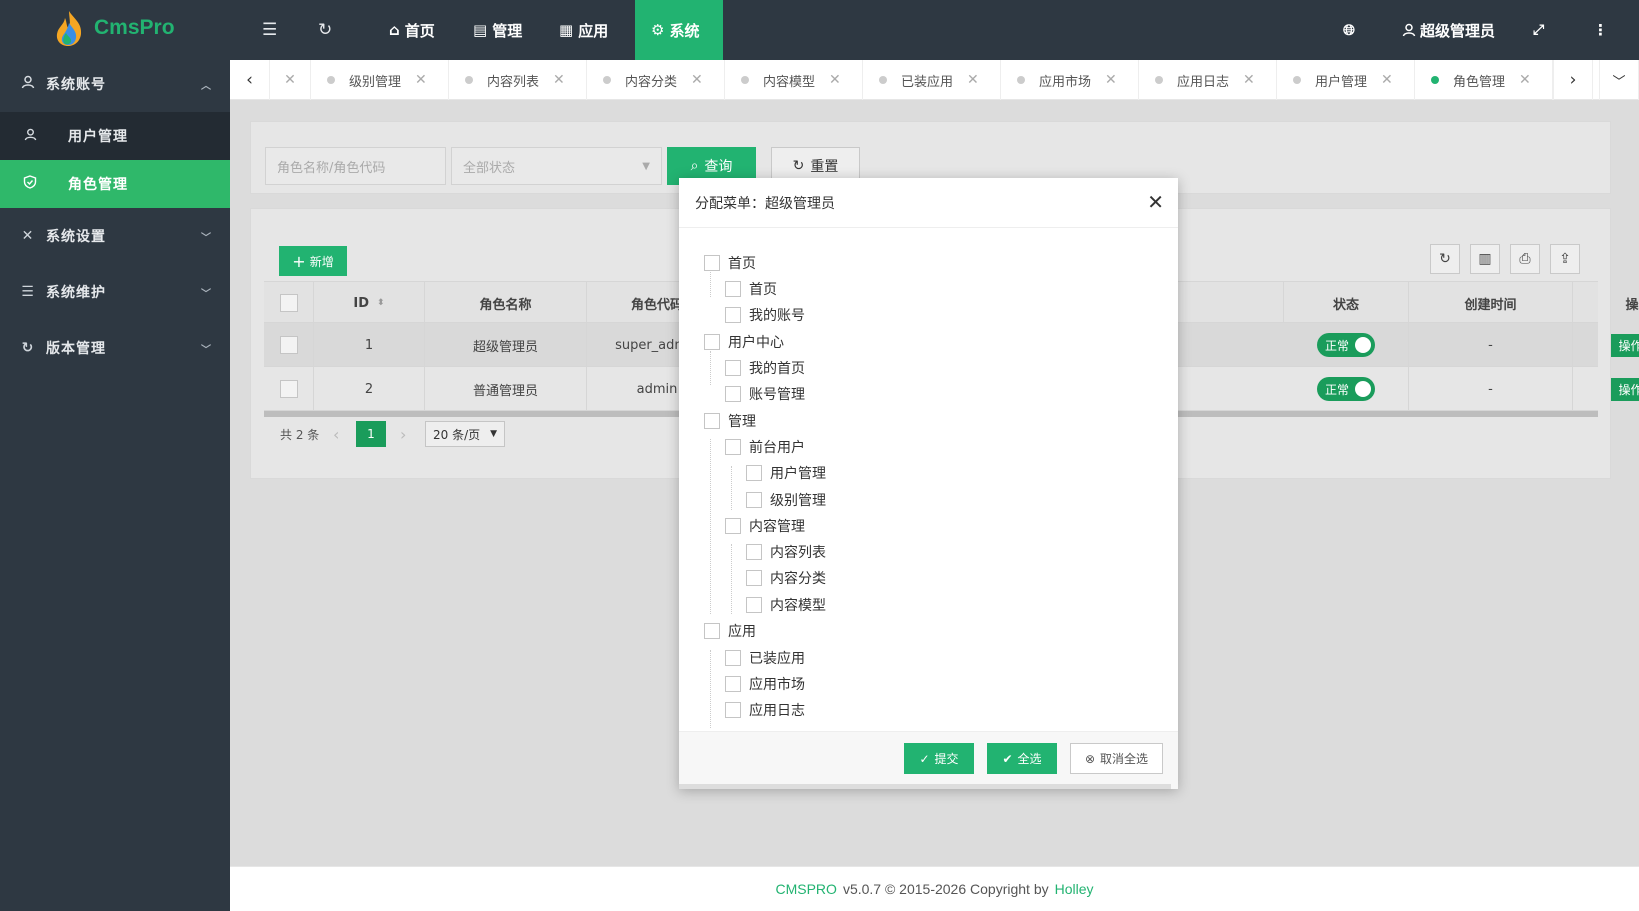 The height and width of the screenshot is (911, 1639). Describe the element at coordinates (656, 80) in the screenshot. I see `tab-content-category: 内容分类 ✕` at that location.